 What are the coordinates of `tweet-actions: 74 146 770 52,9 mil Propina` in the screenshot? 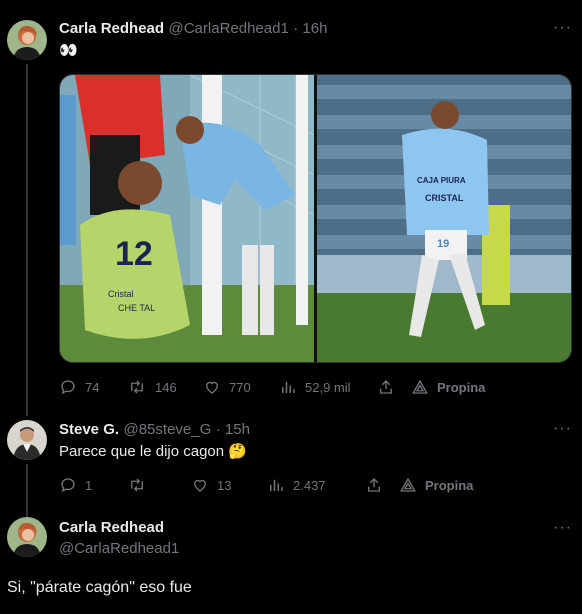 It's located at (272, 387).